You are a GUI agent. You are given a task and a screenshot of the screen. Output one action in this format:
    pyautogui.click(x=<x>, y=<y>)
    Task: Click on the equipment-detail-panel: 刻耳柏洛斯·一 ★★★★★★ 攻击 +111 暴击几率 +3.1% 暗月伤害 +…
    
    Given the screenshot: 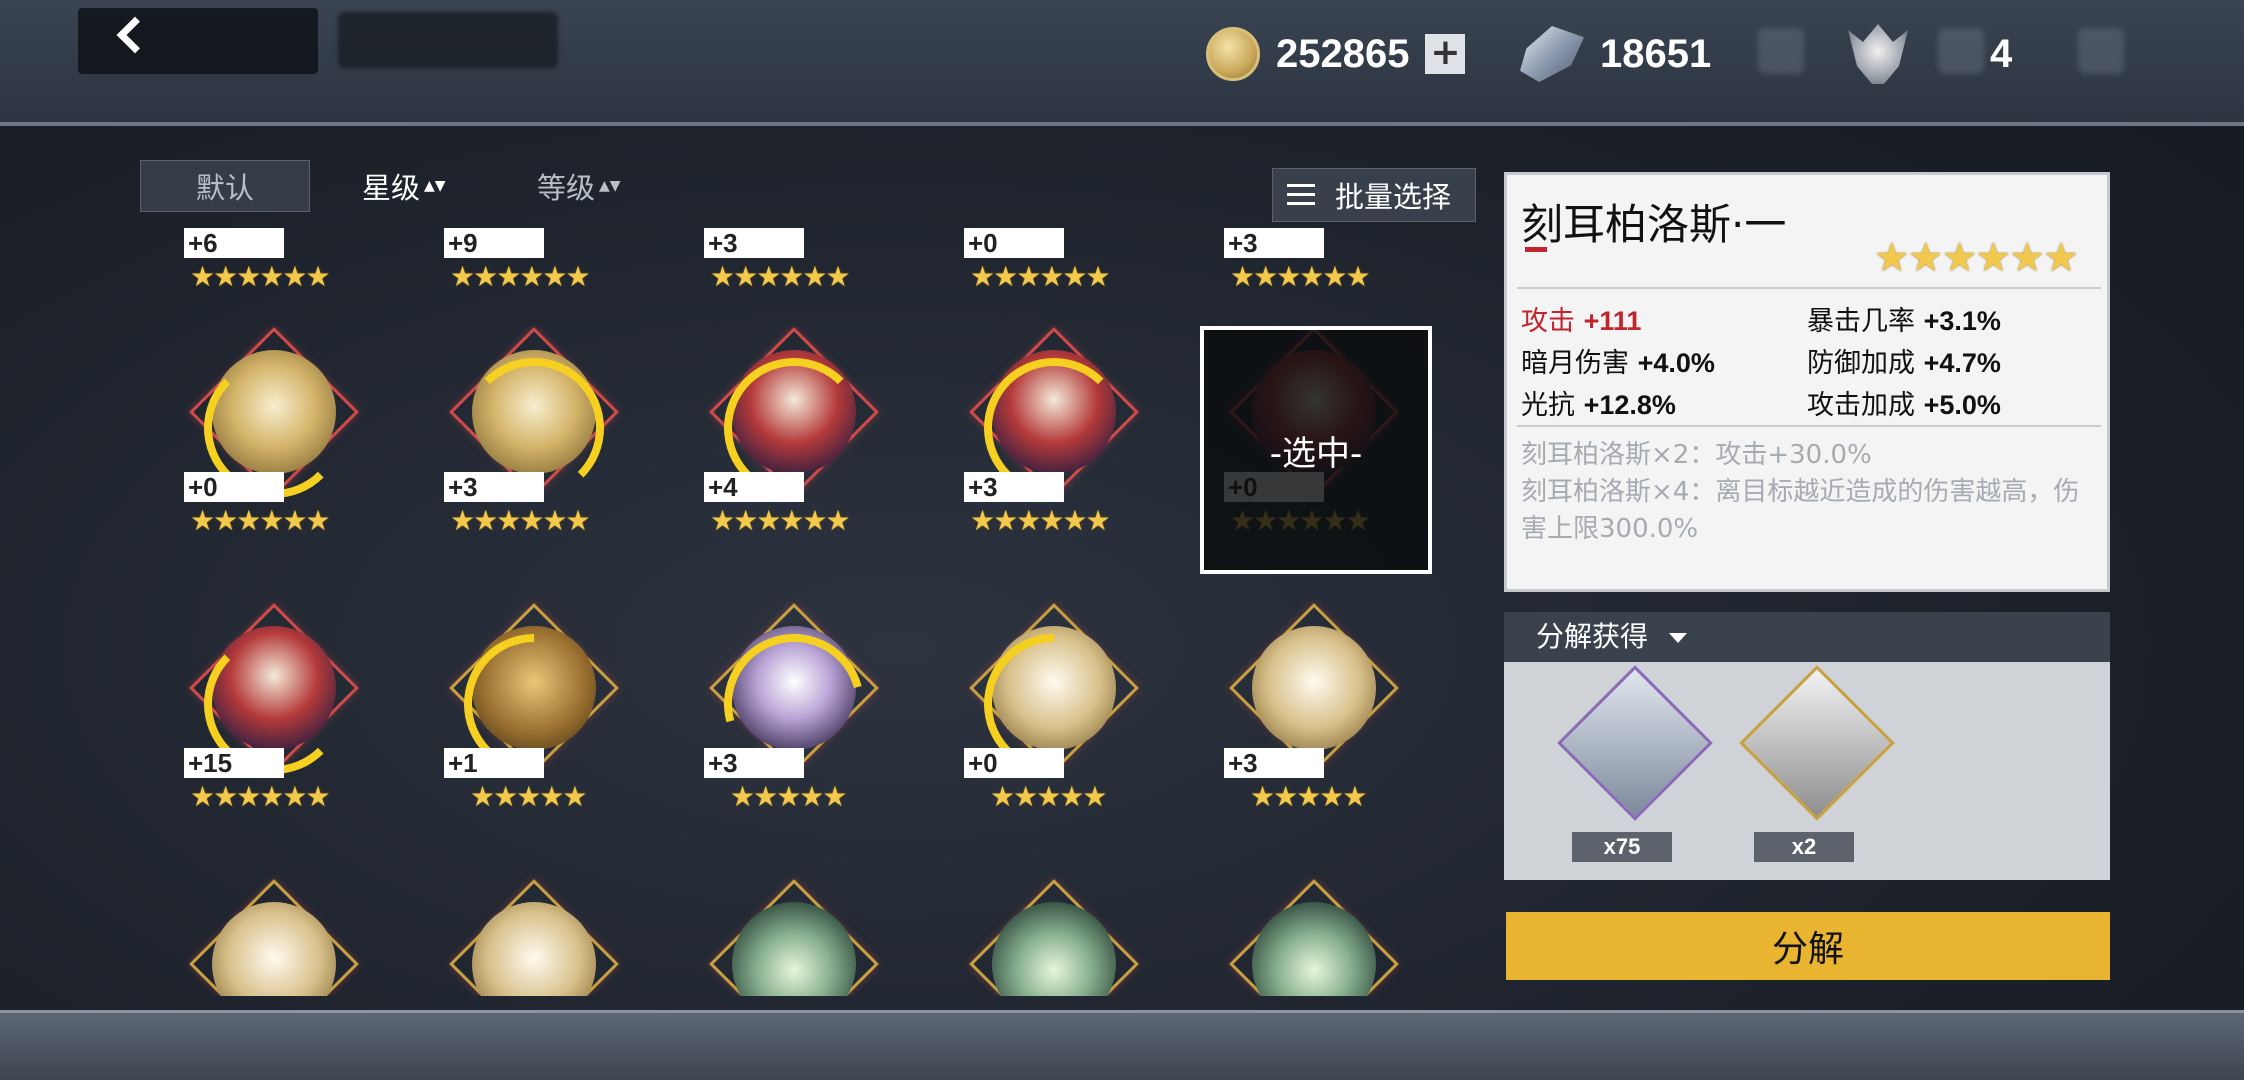 What is the action you would take?
    pyautogui.click(x=1807, y=382)
    